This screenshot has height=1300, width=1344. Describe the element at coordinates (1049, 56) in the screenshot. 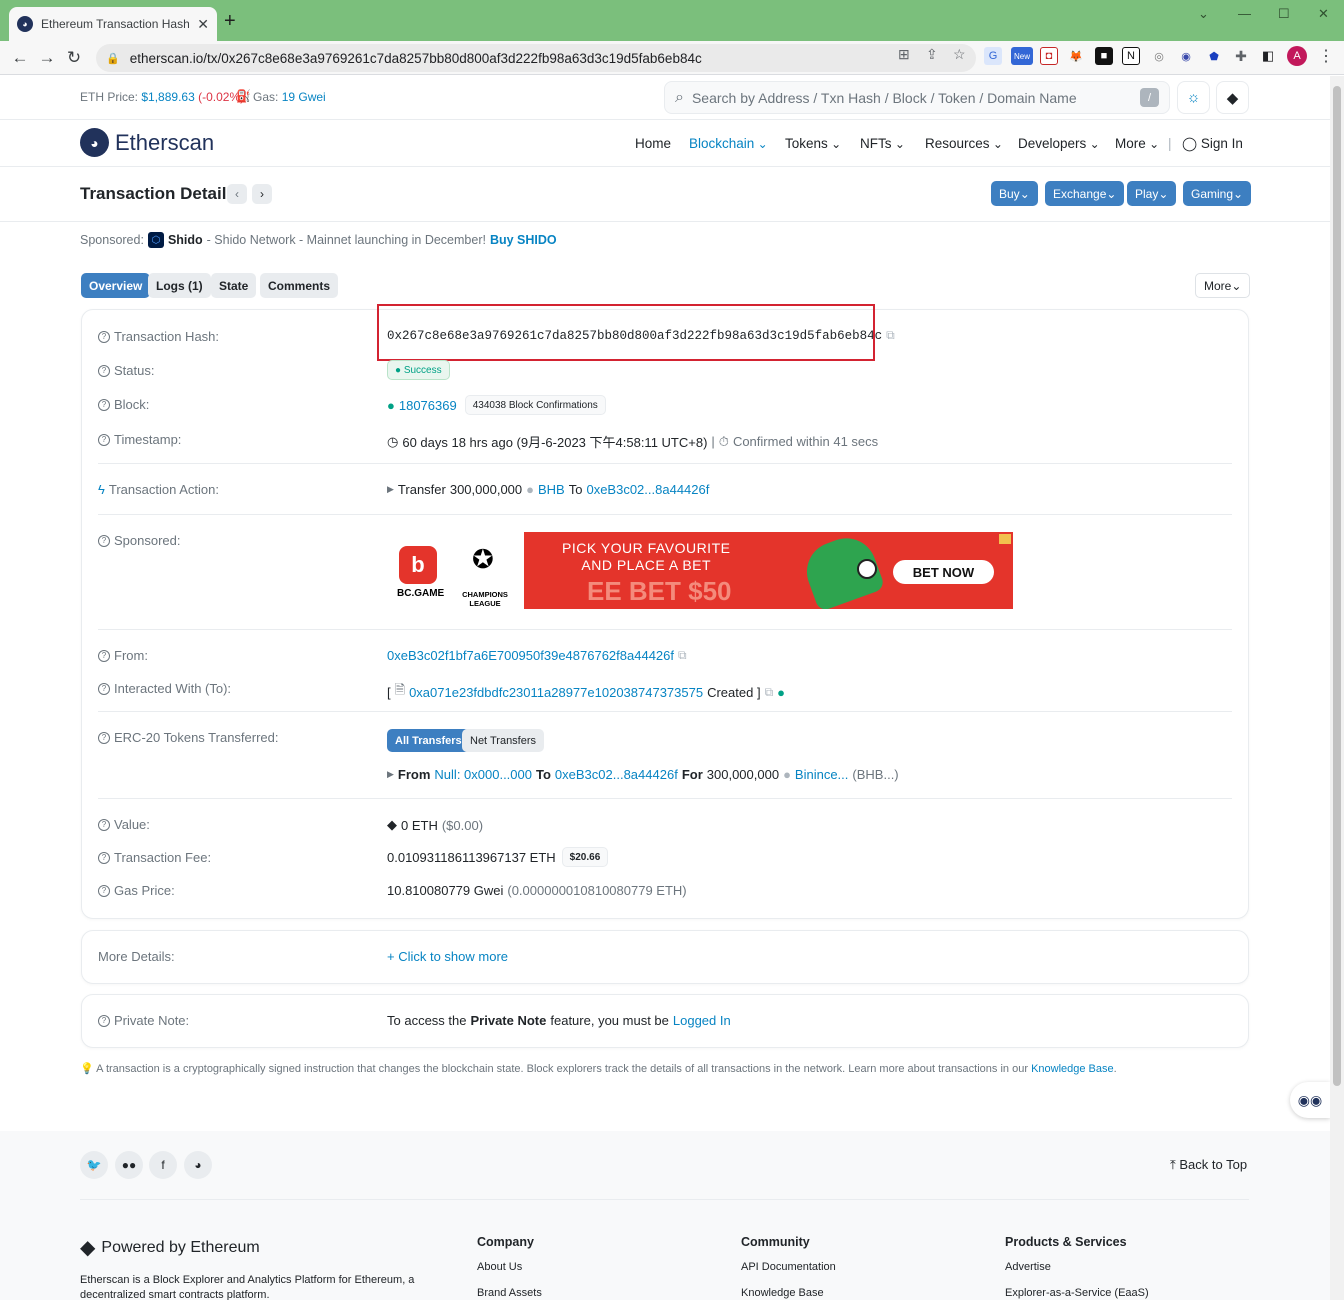

I see `extension-pocket-icon: ◘` at that location.